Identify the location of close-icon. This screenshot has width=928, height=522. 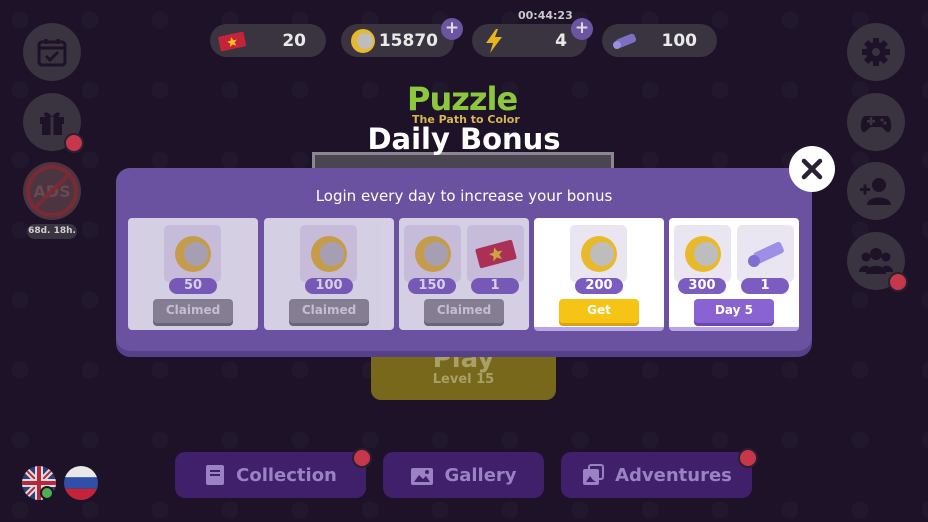
(812, 169).